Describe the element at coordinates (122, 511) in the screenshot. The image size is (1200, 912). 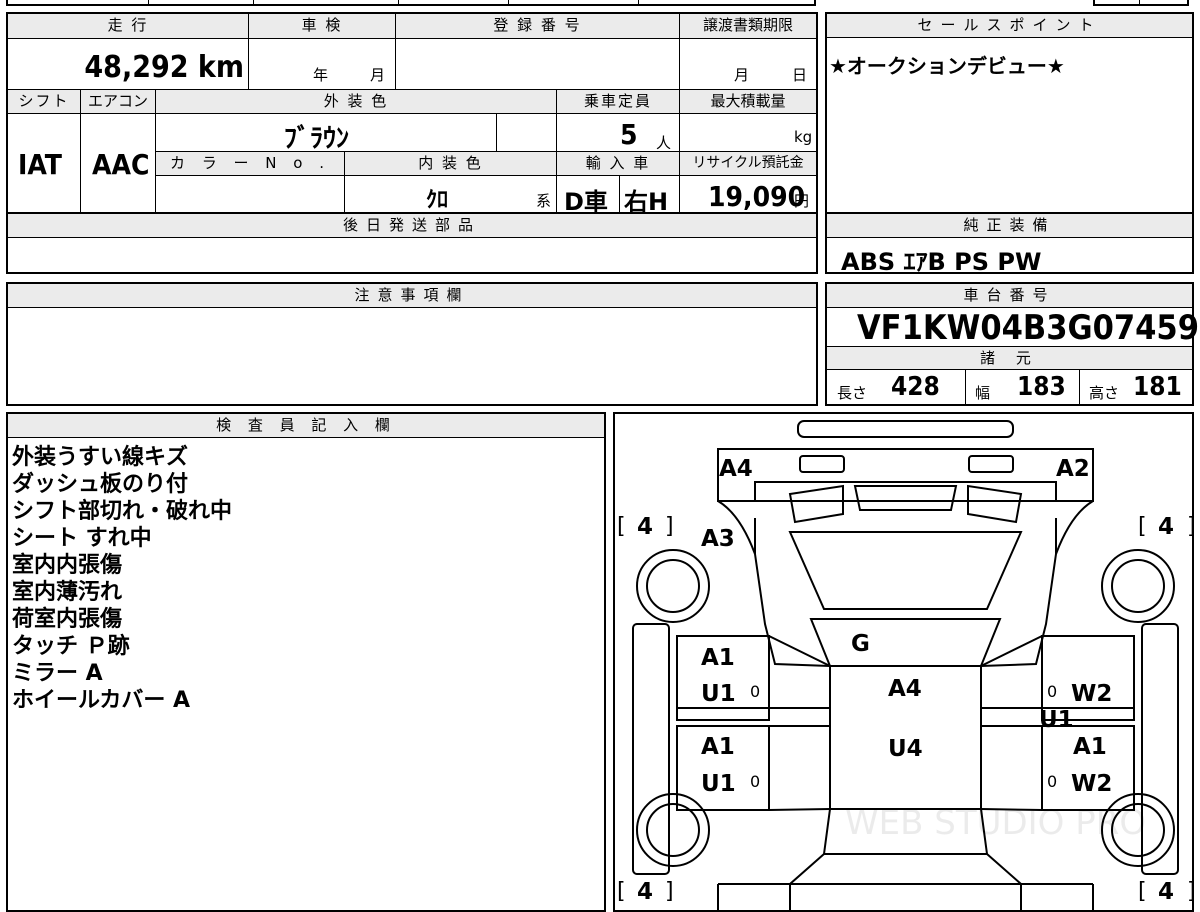
I see `remark-item: シフト部切れ・破れ中` at that location.